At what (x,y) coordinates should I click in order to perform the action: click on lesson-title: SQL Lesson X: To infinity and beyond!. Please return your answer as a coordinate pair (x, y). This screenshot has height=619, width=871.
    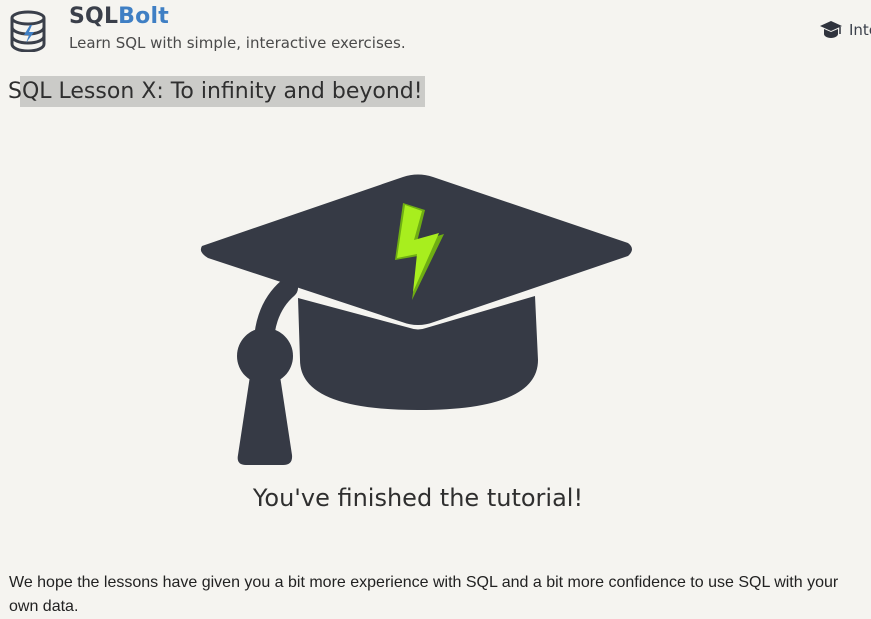
    Looking at the image, I should click on (216, 91).